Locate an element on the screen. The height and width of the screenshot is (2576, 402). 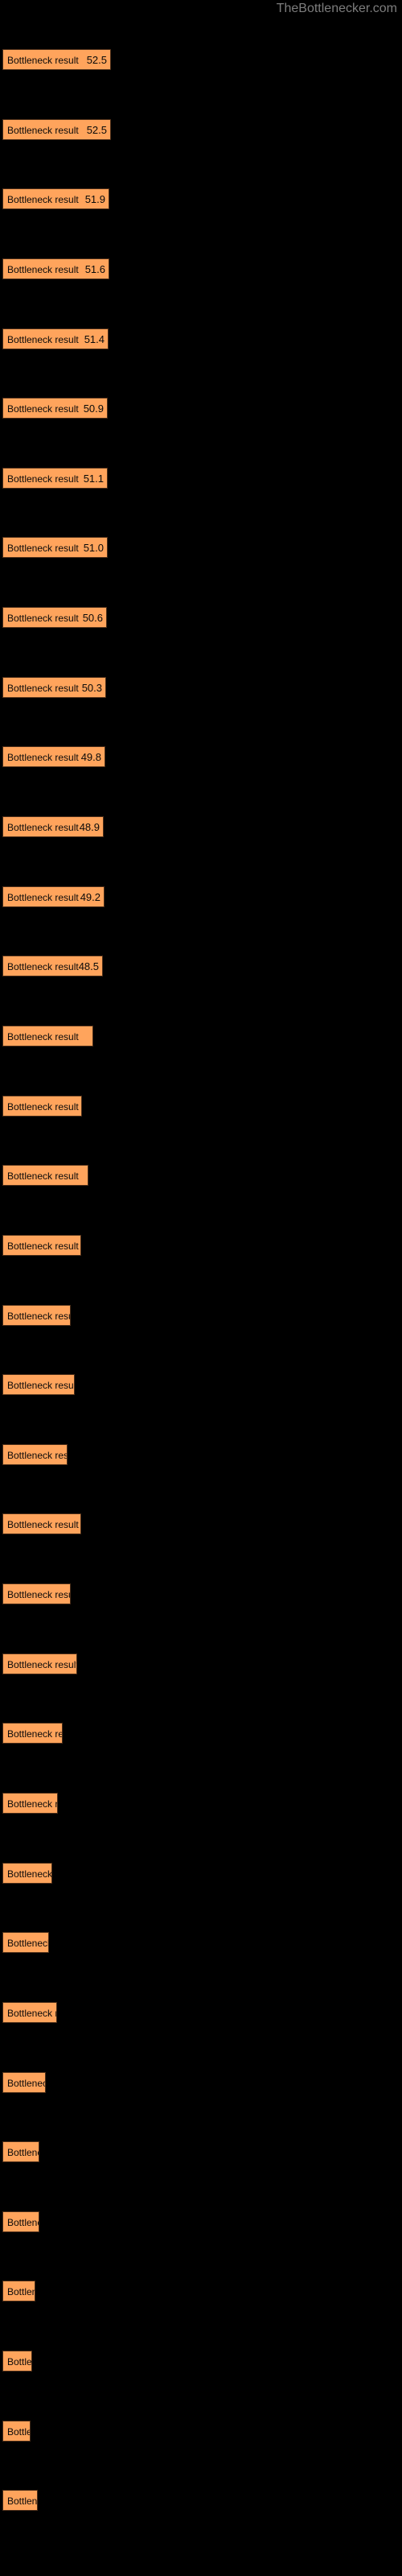
bar-row: Bottleneck result 50.3 is located at coordinates (54, 687).